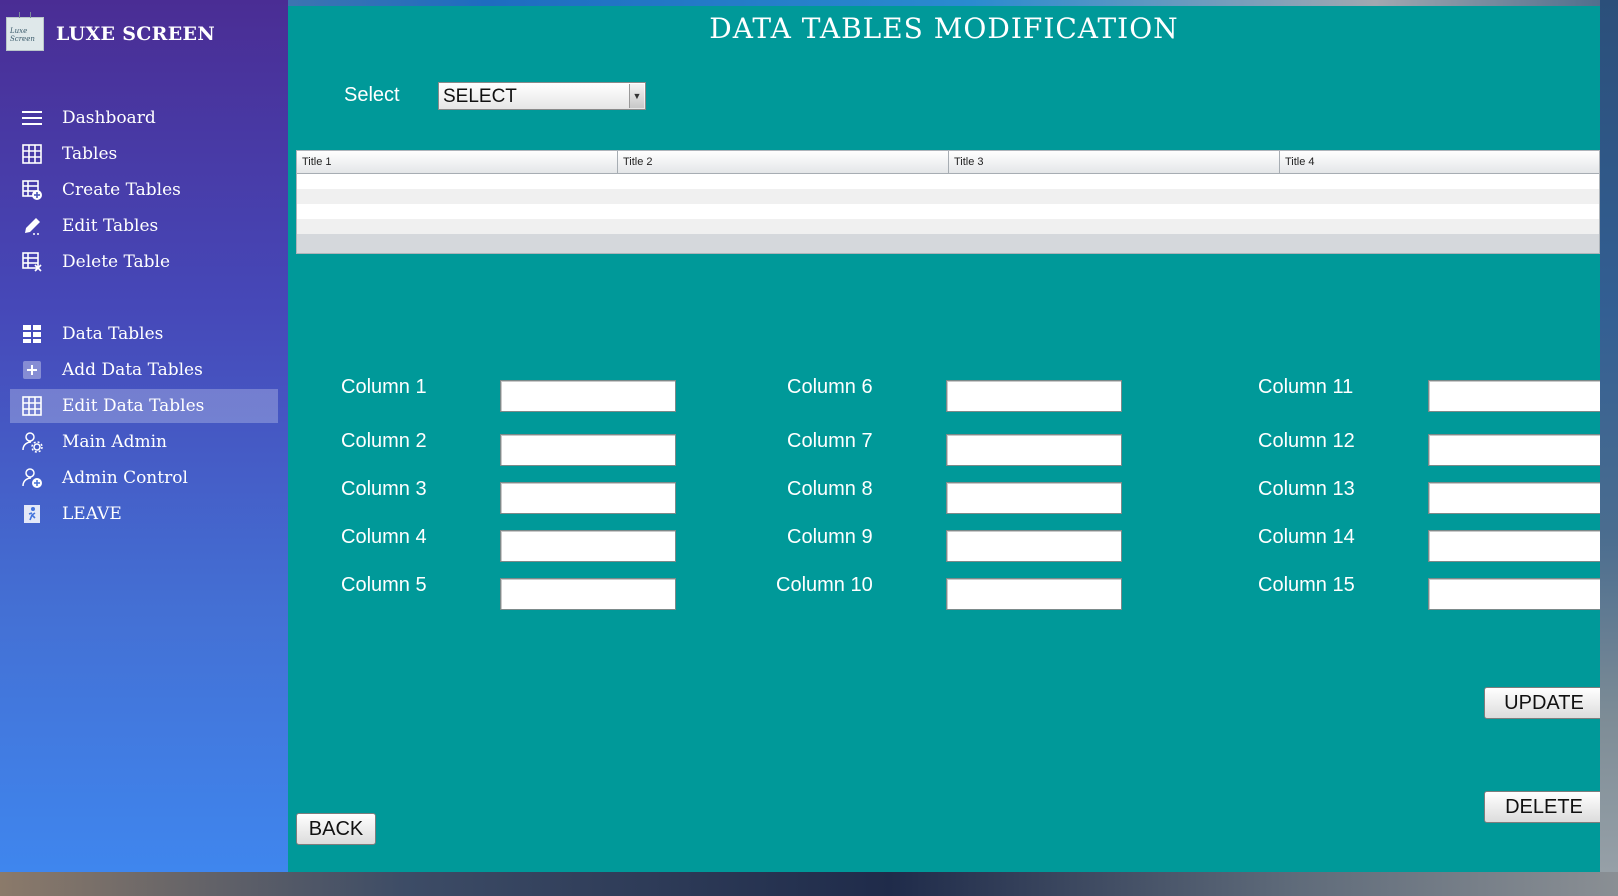 The width and height of the screenshot is (1618, 896). I want to click on column-15-label: Column 15, so click(1306, 585).